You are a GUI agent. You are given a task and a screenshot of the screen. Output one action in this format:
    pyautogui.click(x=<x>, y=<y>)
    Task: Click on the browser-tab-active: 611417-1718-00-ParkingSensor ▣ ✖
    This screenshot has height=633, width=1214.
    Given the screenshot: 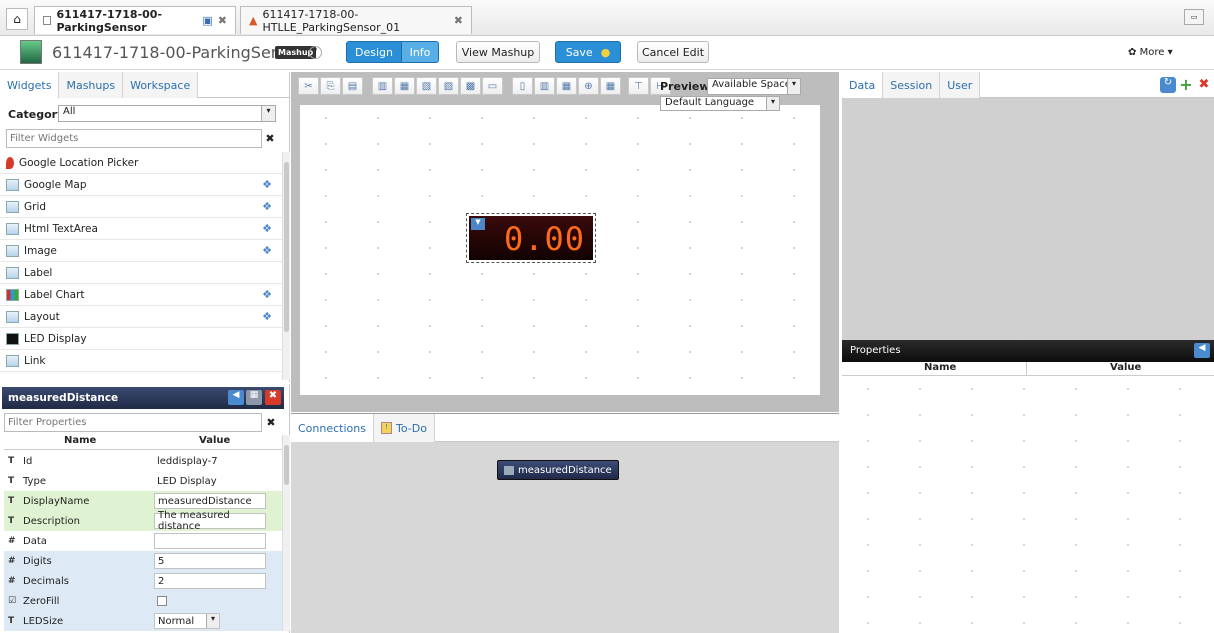 What is the action you would take?
    pyautogui.click(x=135, y=20)
    